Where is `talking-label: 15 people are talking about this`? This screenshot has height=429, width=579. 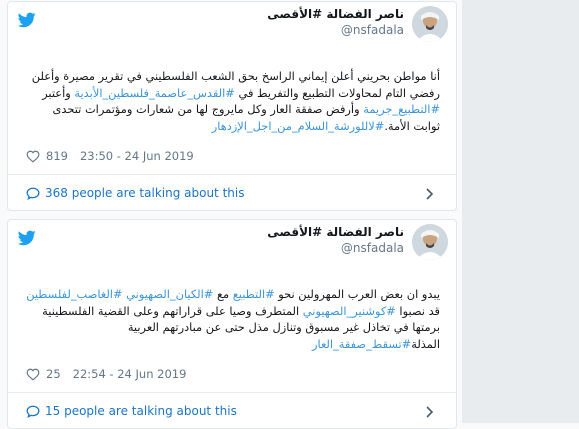
talking-label: 15 people are talking about this is located at coordinates (141, 411).